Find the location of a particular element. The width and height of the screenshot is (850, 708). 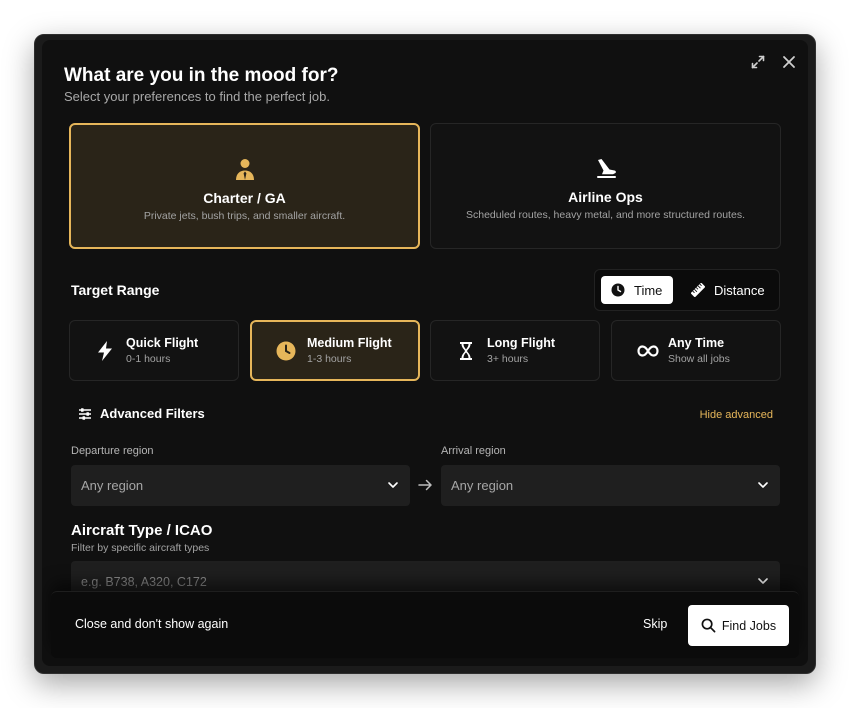

range-title: Quick Flight is located at coordinates (162, 343).